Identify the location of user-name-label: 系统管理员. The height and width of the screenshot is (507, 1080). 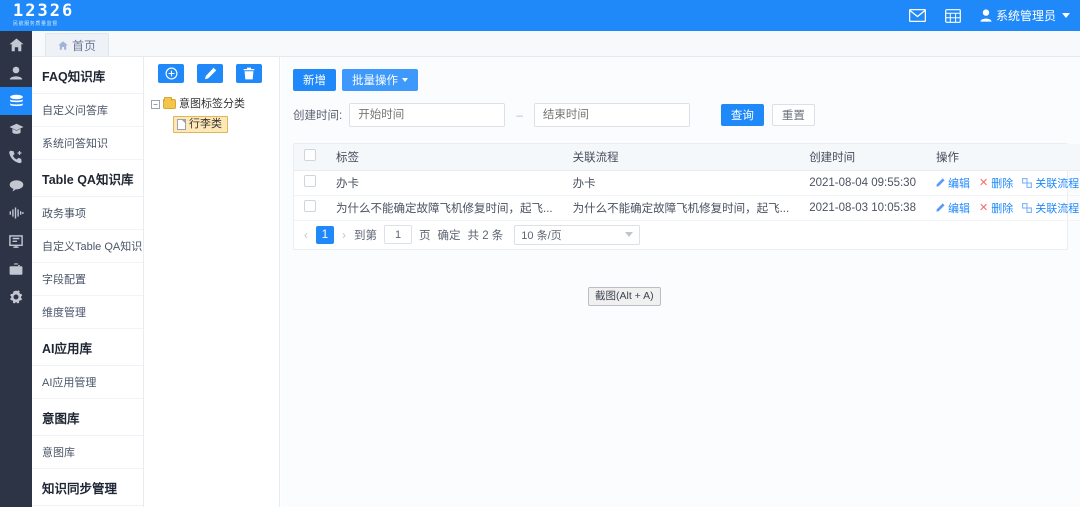
(1025, 16).